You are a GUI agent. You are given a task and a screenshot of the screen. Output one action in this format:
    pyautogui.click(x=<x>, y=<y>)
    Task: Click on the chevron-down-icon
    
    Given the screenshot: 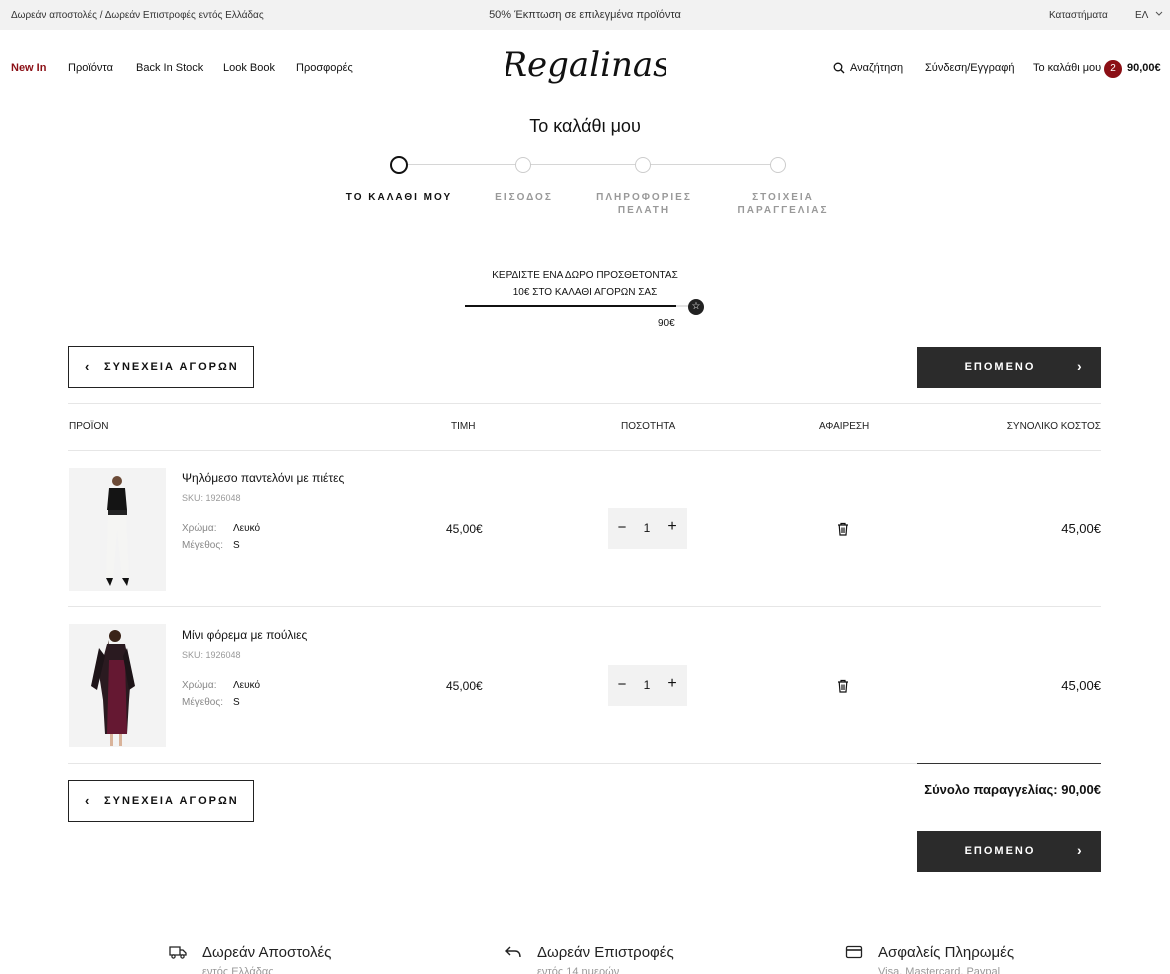 What is the action you would take?
    pyautogui.click(x=1158, y=13)
    